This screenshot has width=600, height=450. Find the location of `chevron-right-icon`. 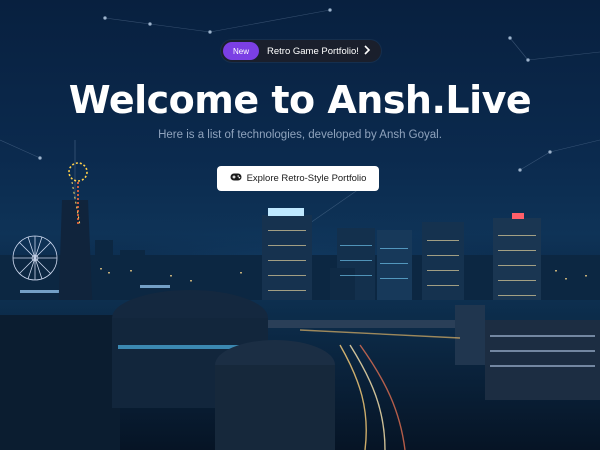

chevron-right-icon is located at coordinates (367, 51).